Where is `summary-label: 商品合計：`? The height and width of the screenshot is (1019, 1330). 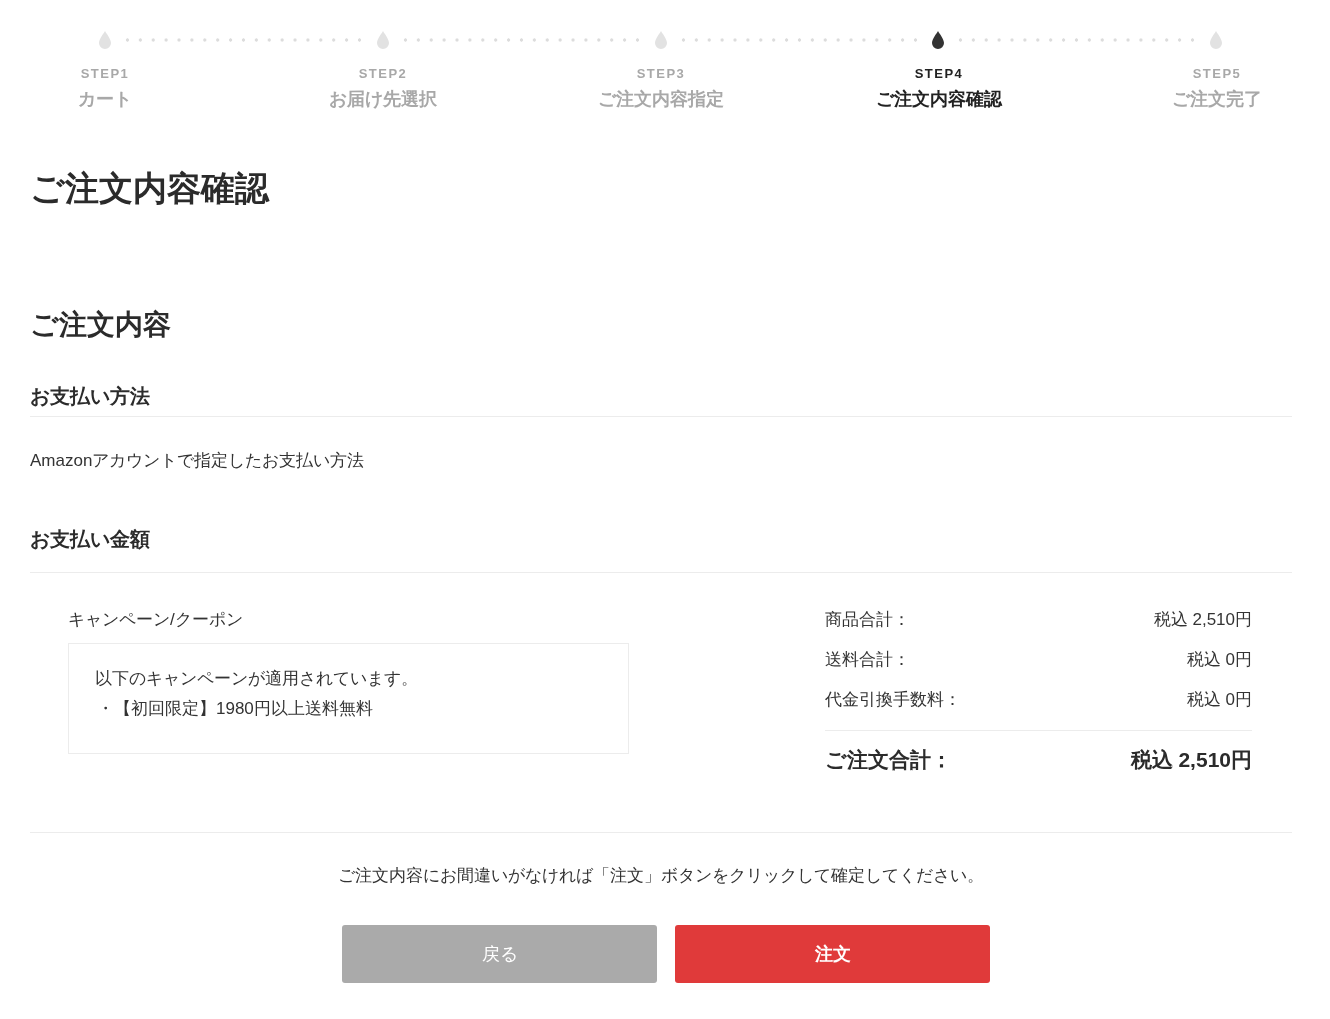
summary-label: 商品合計： is located at coordinates (867, 620).